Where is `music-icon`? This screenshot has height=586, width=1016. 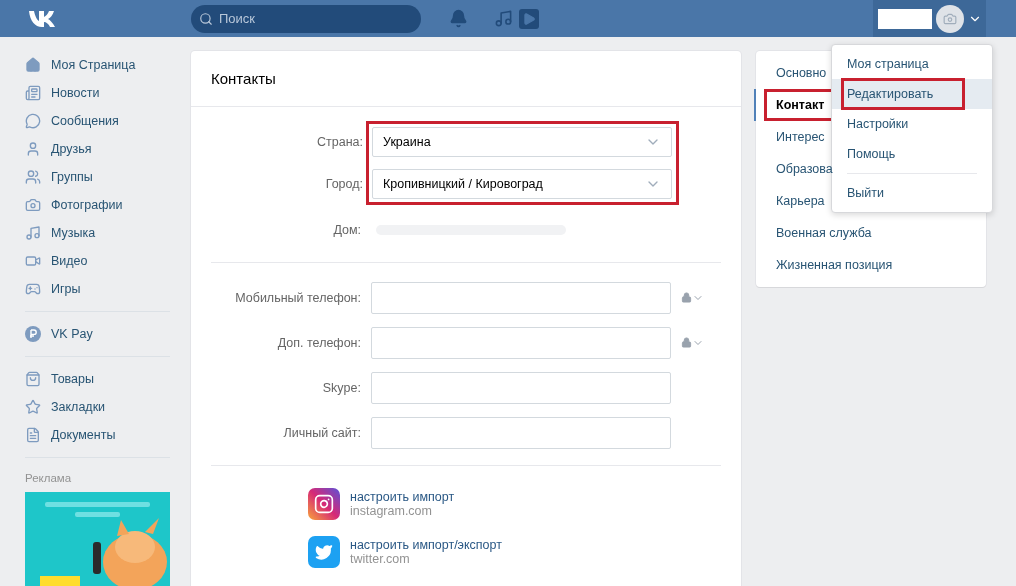 music-icon is located at coordinates (503, 18).